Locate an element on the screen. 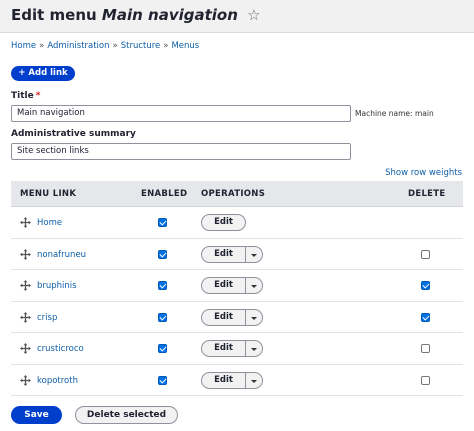  table-row: kopotroth Edit is located at coordinates (237, 380).